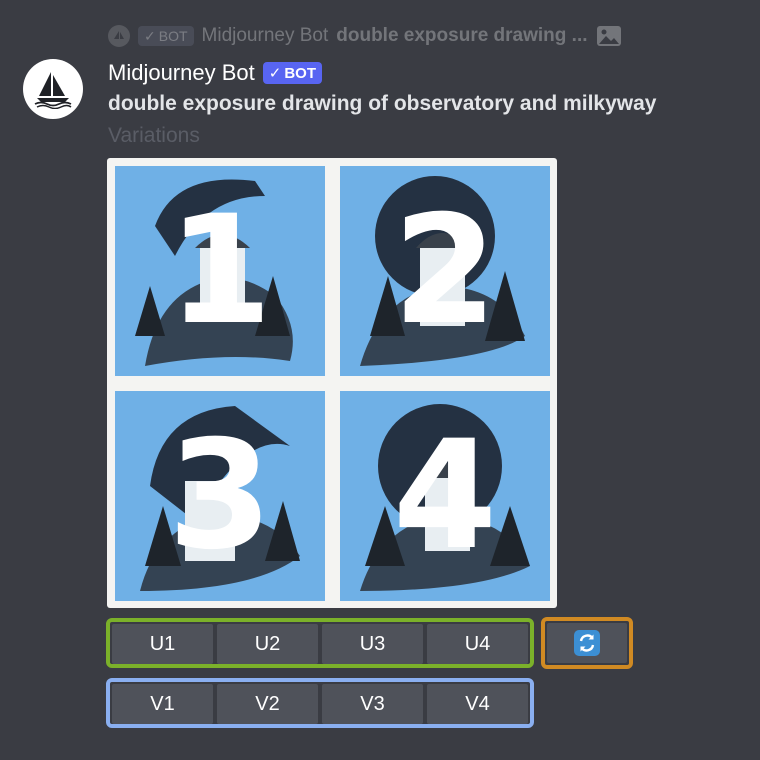 This screenshot has height=760, width=760. I want to click on variation-button-1: V1, so click(162, 704).